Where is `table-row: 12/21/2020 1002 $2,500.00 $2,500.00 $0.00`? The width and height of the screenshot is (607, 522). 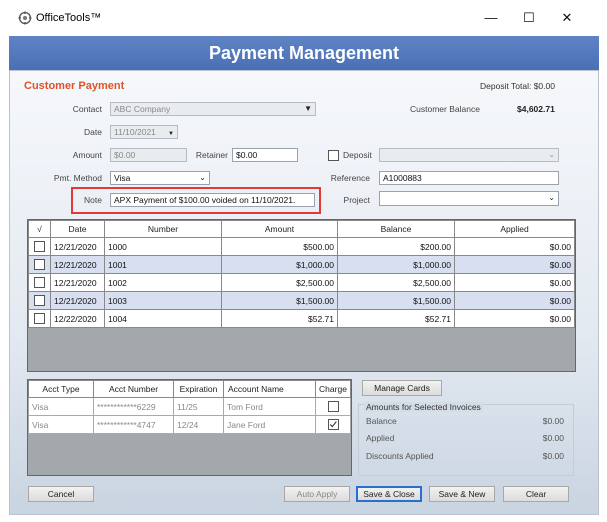 table-row: 12/21/2020 1002 $2,500.00 $2,500.00 $0.00 is located at coordinates (301, 282).